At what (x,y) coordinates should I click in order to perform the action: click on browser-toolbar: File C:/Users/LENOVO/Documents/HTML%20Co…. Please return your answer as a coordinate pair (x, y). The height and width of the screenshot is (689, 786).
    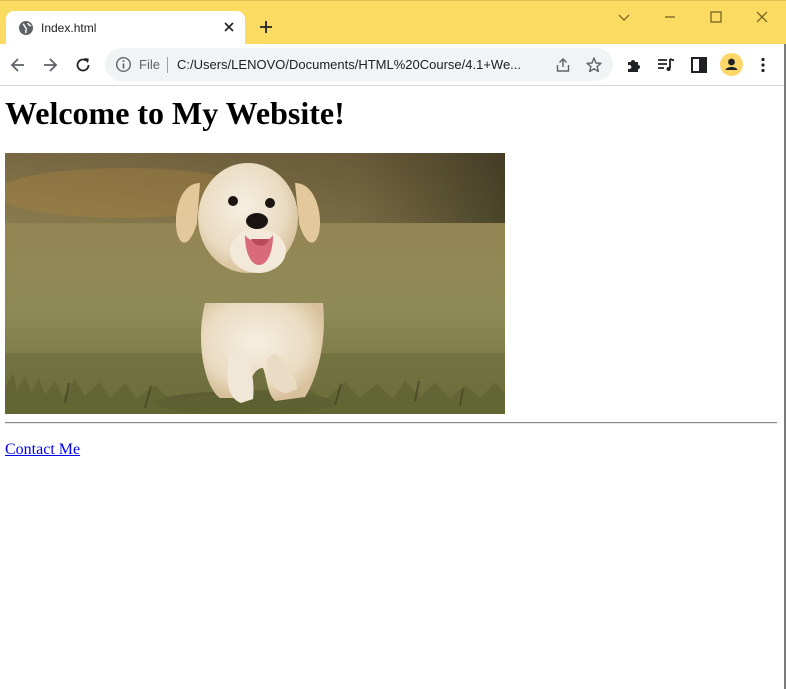
    Looking at the image, I should click on (393, 65).